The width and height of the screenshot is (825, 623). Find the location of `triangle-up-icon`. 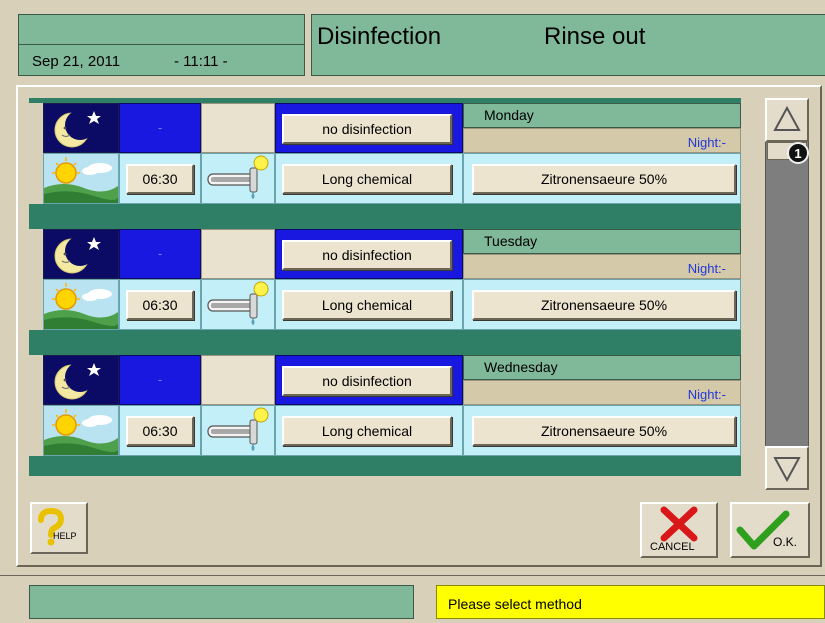

triangle-up-icon is located at coordinates (787, 118).